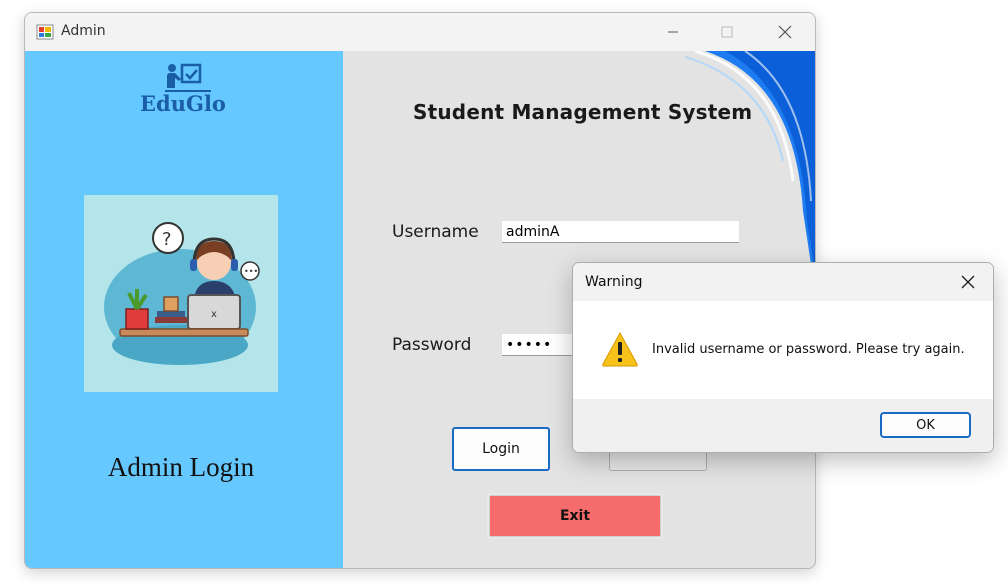 This screenshot has width=1008, height=587. I want to click on app-title: Student Management System, so click(583, 112).